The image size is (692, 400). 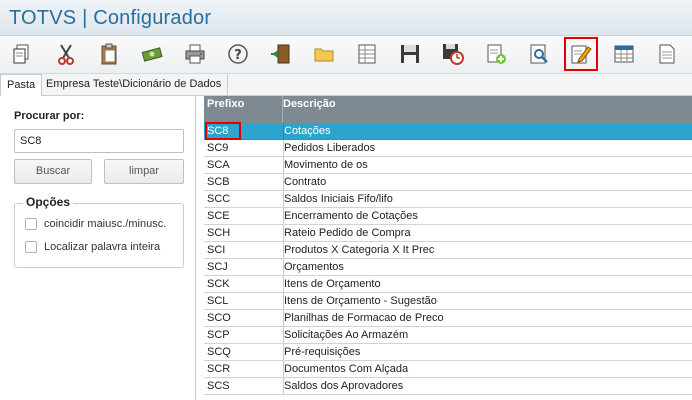 What do you see at coordinates (487, 131) in the screenshot?
I see `cell-description: Cotações` at bounding box center [487, 131].